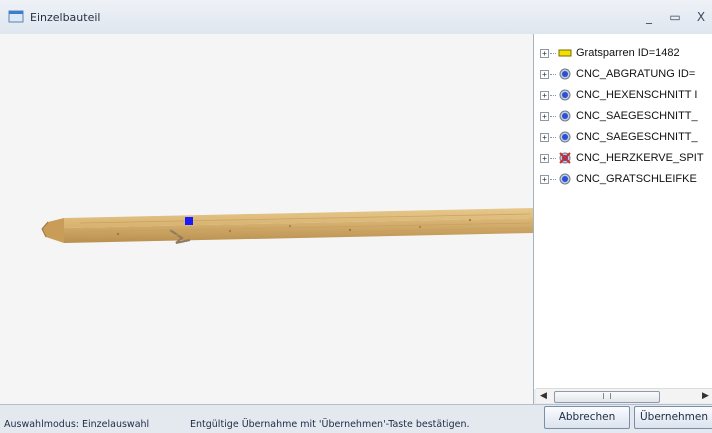  What do you see at coordinates (16, 16) in the screenshot?
I see `app-icon` at bounding box center [16, 16].